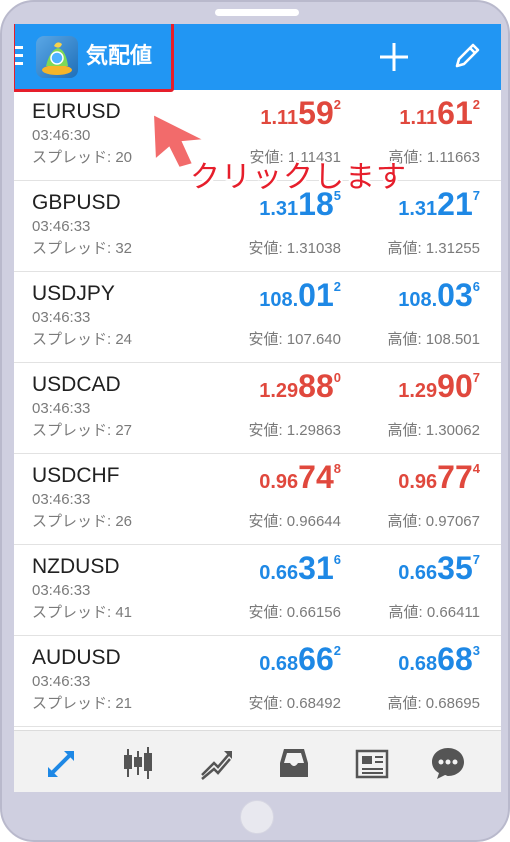  What do you see at coordinates (138, 763) in the screenshot?
I see `candlestick-chart-icon` at bounding box center [138, 763].